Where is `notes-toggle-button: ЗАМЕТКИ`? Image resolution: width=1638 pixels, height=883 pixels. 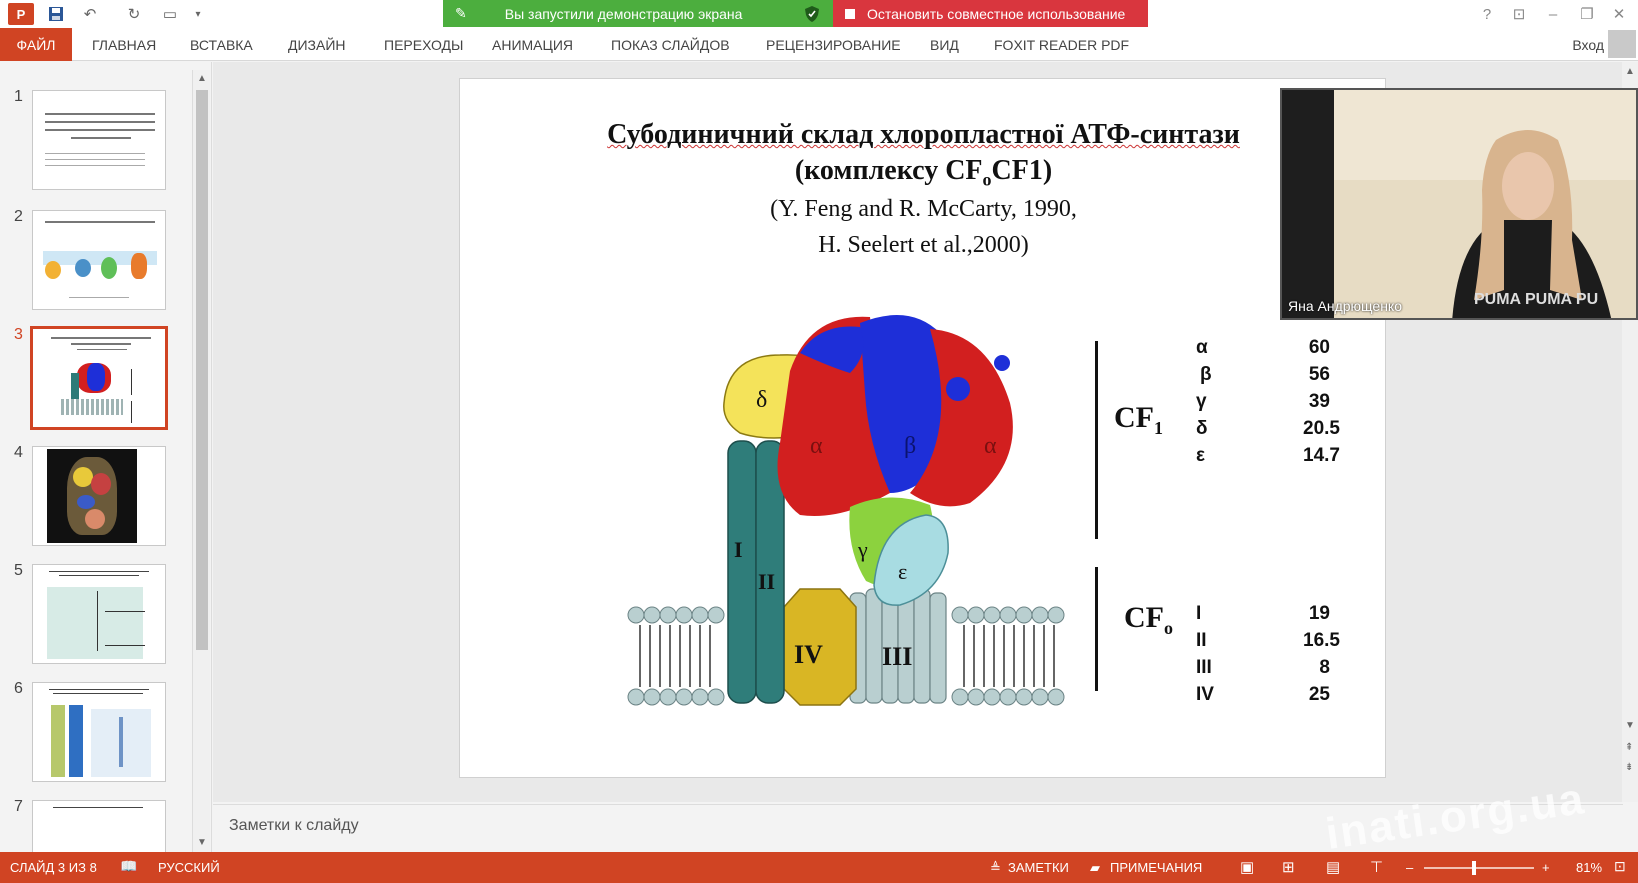 notes-toggle-button: ЗАМЕТКИ is located at coordinates (1038, 867).